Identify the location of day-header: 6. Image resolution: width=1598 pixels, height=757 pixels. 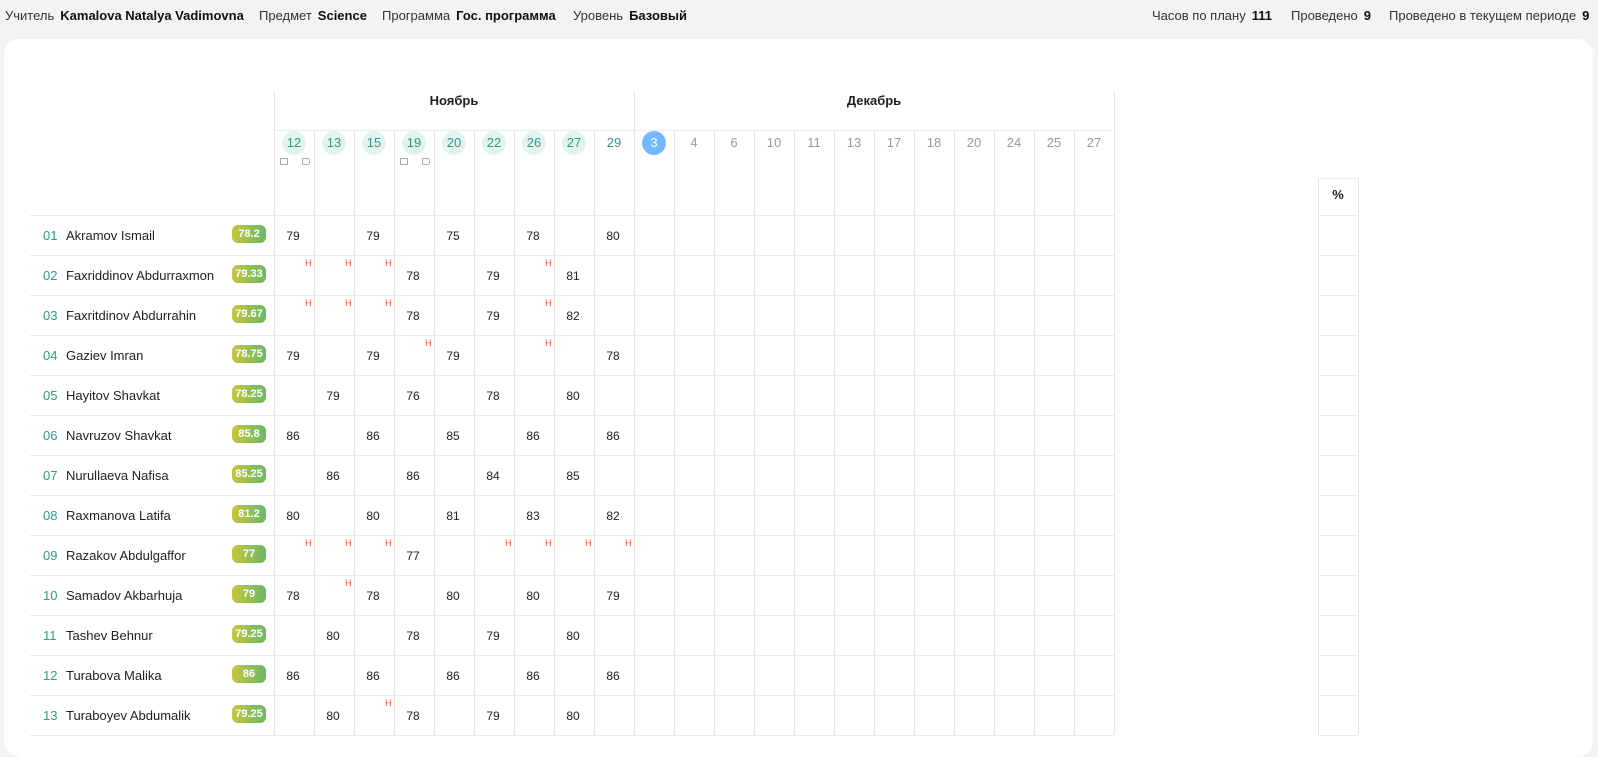
(734, 143).